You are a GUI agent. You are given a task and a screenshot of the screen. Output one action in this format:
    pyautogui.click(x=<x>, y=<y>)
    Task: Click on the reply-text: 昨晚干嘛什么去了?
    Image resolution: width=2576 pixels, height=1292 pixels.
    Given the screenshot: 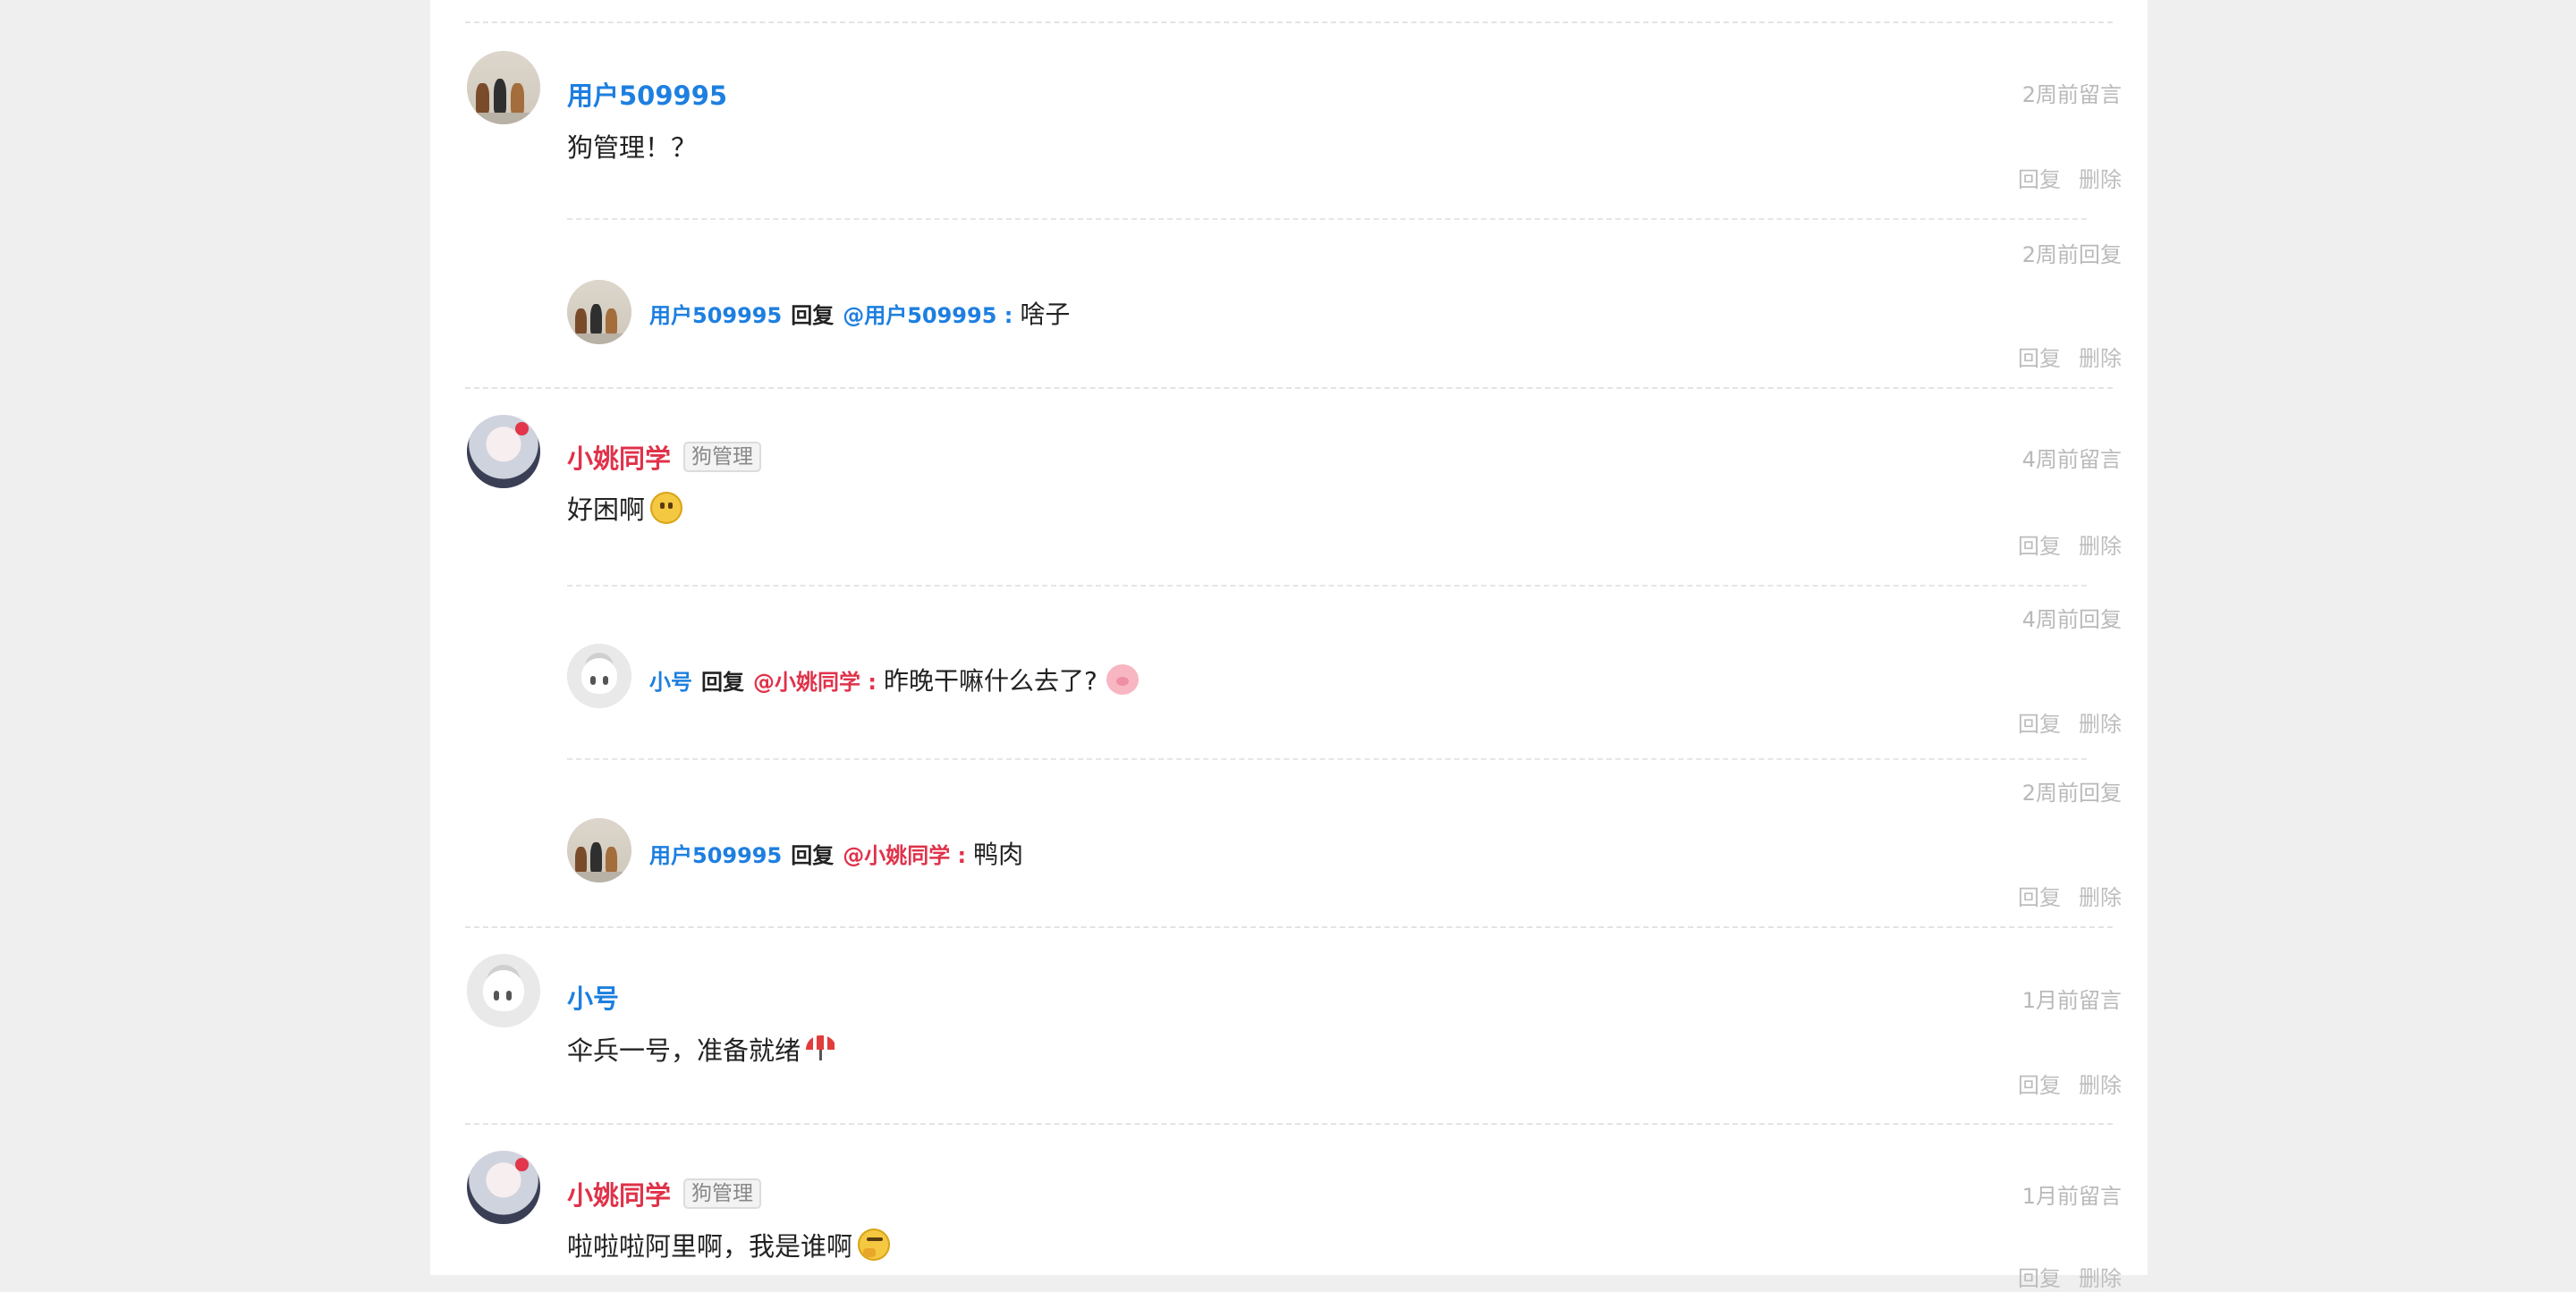 What is the action you would take?
    pyautogui.click(x=1011, y=679)
    